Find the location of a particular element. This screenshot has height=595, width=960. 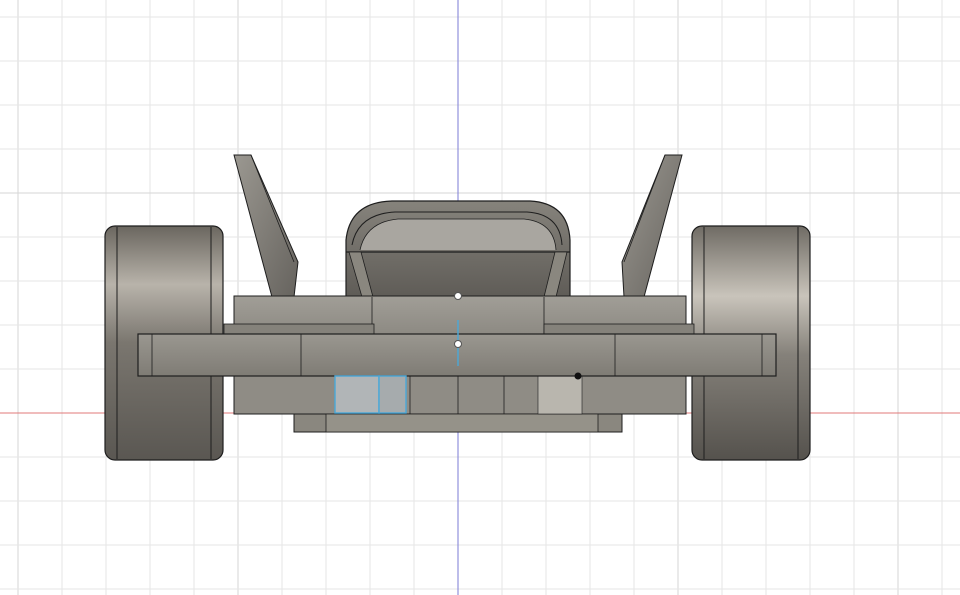

sketch-point-center is located at coordinates (458, 344).